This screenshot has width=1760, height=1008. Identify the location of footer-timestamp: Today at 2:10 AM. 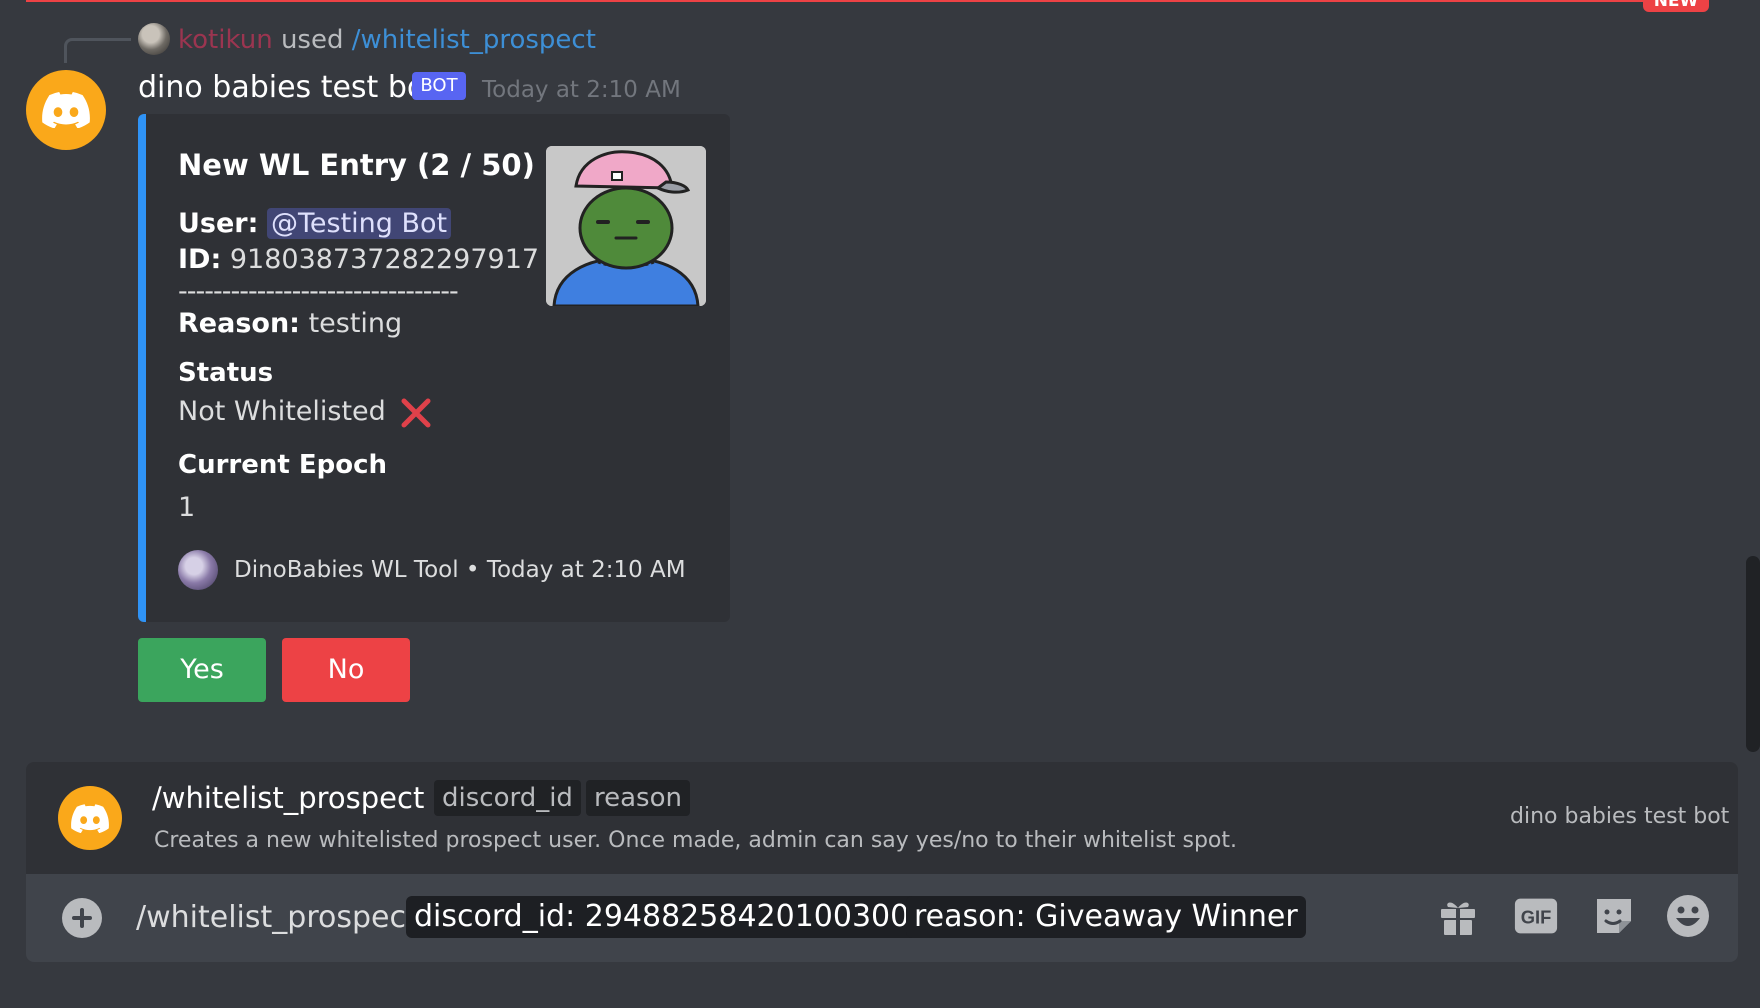
(586, 570).